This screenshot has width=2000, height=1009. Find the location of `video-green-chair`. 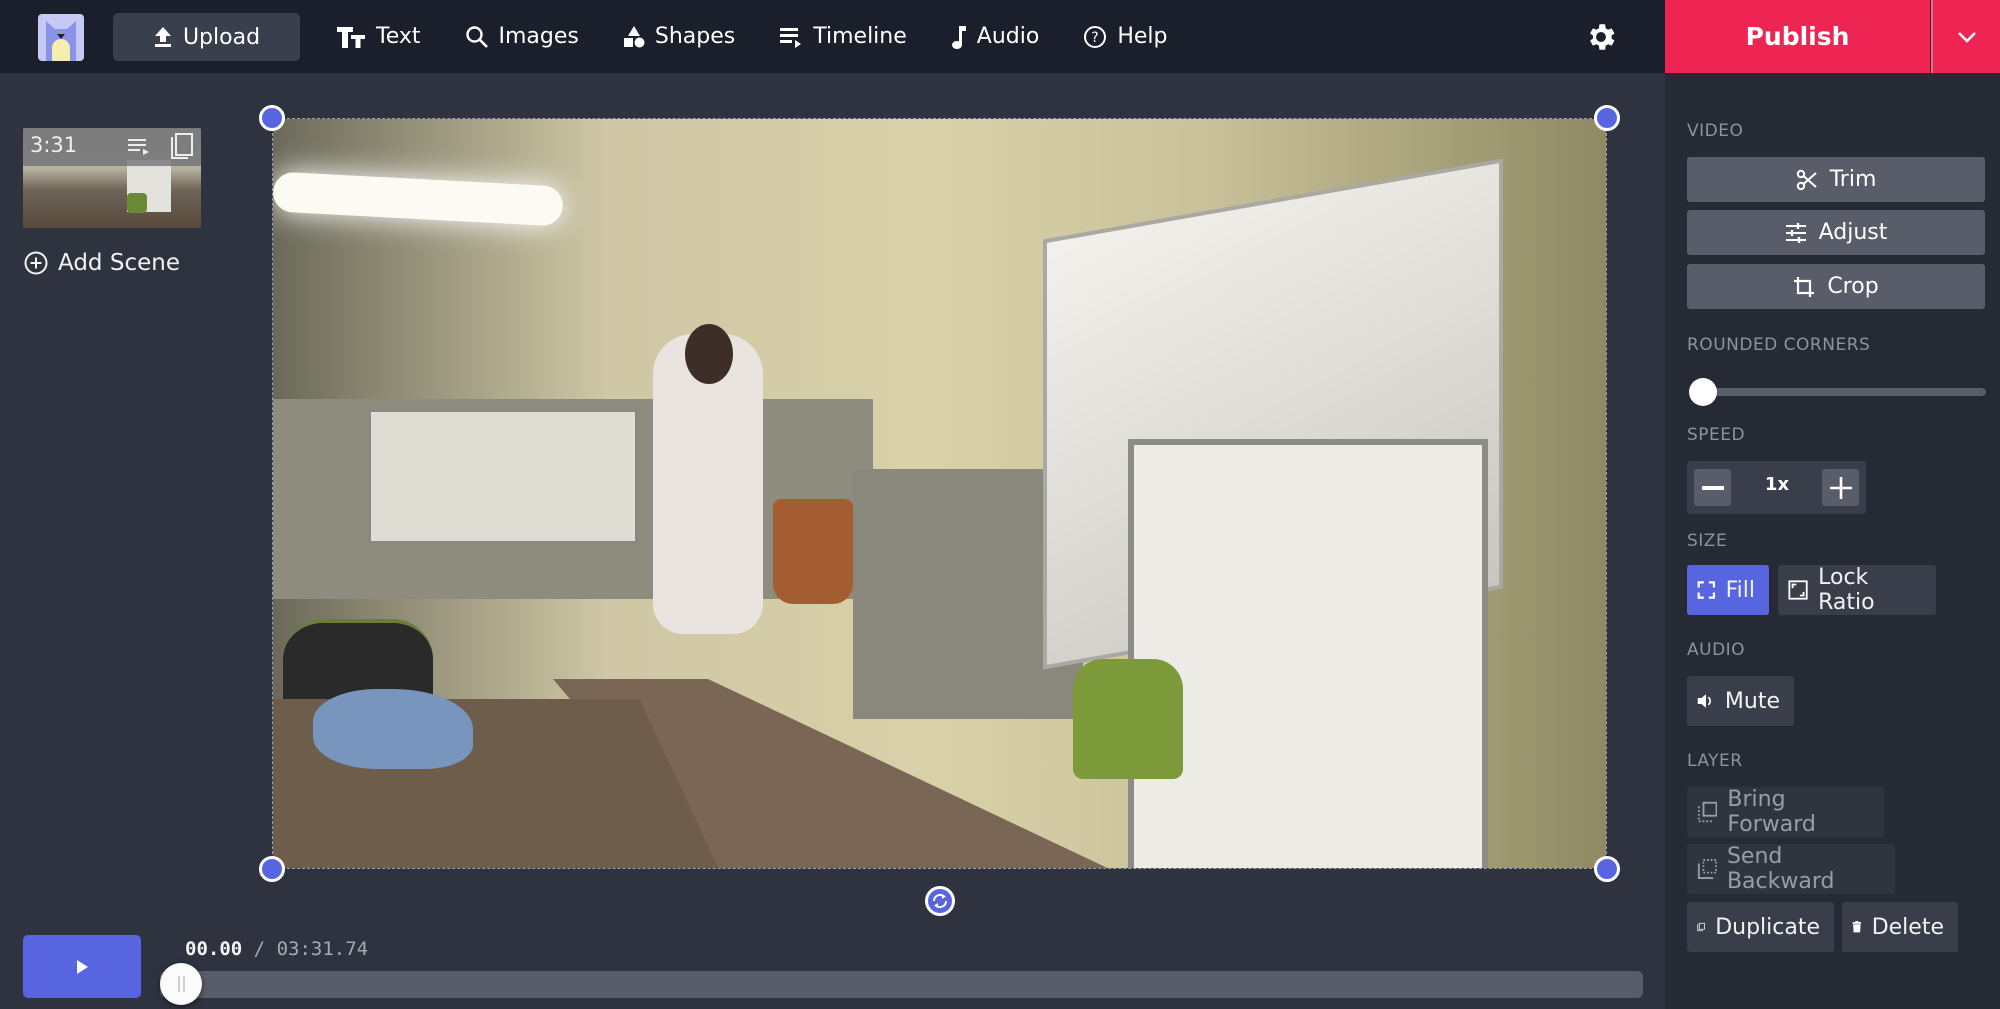

video-green-chair is located at coordinates (1128, 719).